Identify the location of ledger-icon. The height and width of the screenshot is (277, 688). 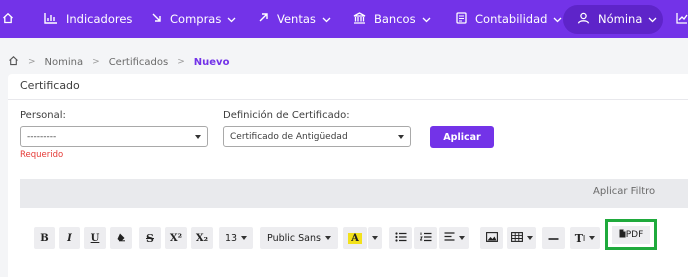
(461, 19).